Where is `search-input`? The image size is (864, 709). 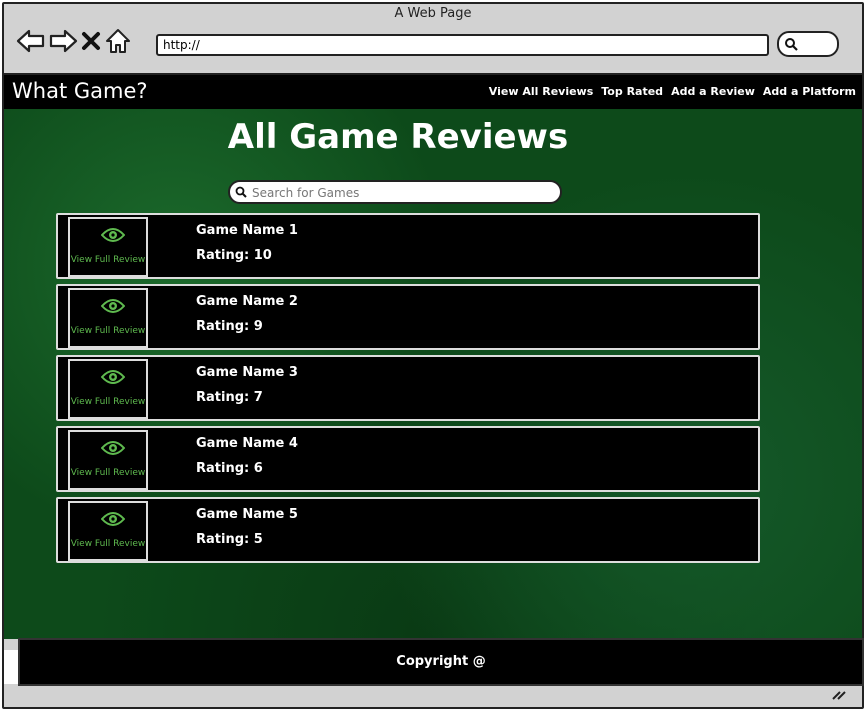 search-input is located at coordinates (402, 193).